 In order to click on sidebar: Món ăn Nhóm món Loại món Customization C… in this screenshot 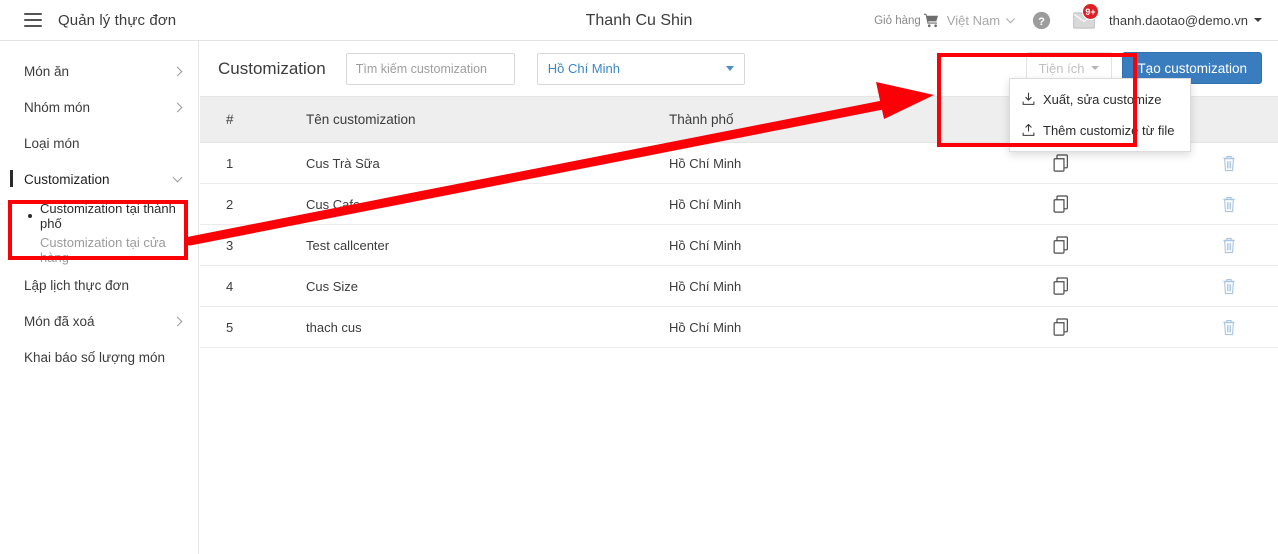, I will do `click(99, 297)`.